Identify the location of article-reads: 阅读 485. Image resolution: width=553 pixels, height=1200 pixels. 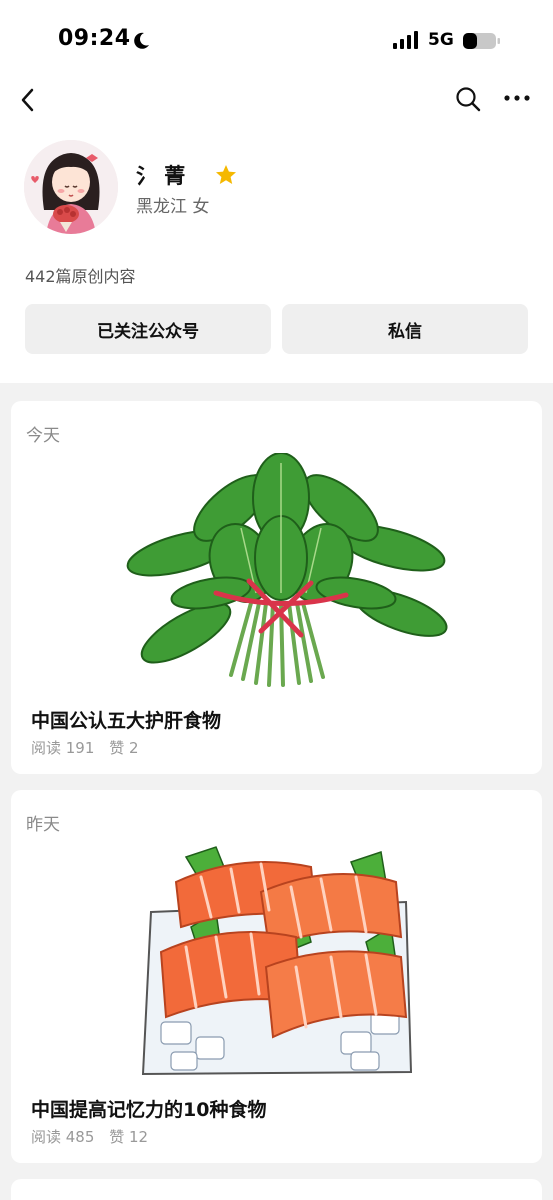
(63, 1137).